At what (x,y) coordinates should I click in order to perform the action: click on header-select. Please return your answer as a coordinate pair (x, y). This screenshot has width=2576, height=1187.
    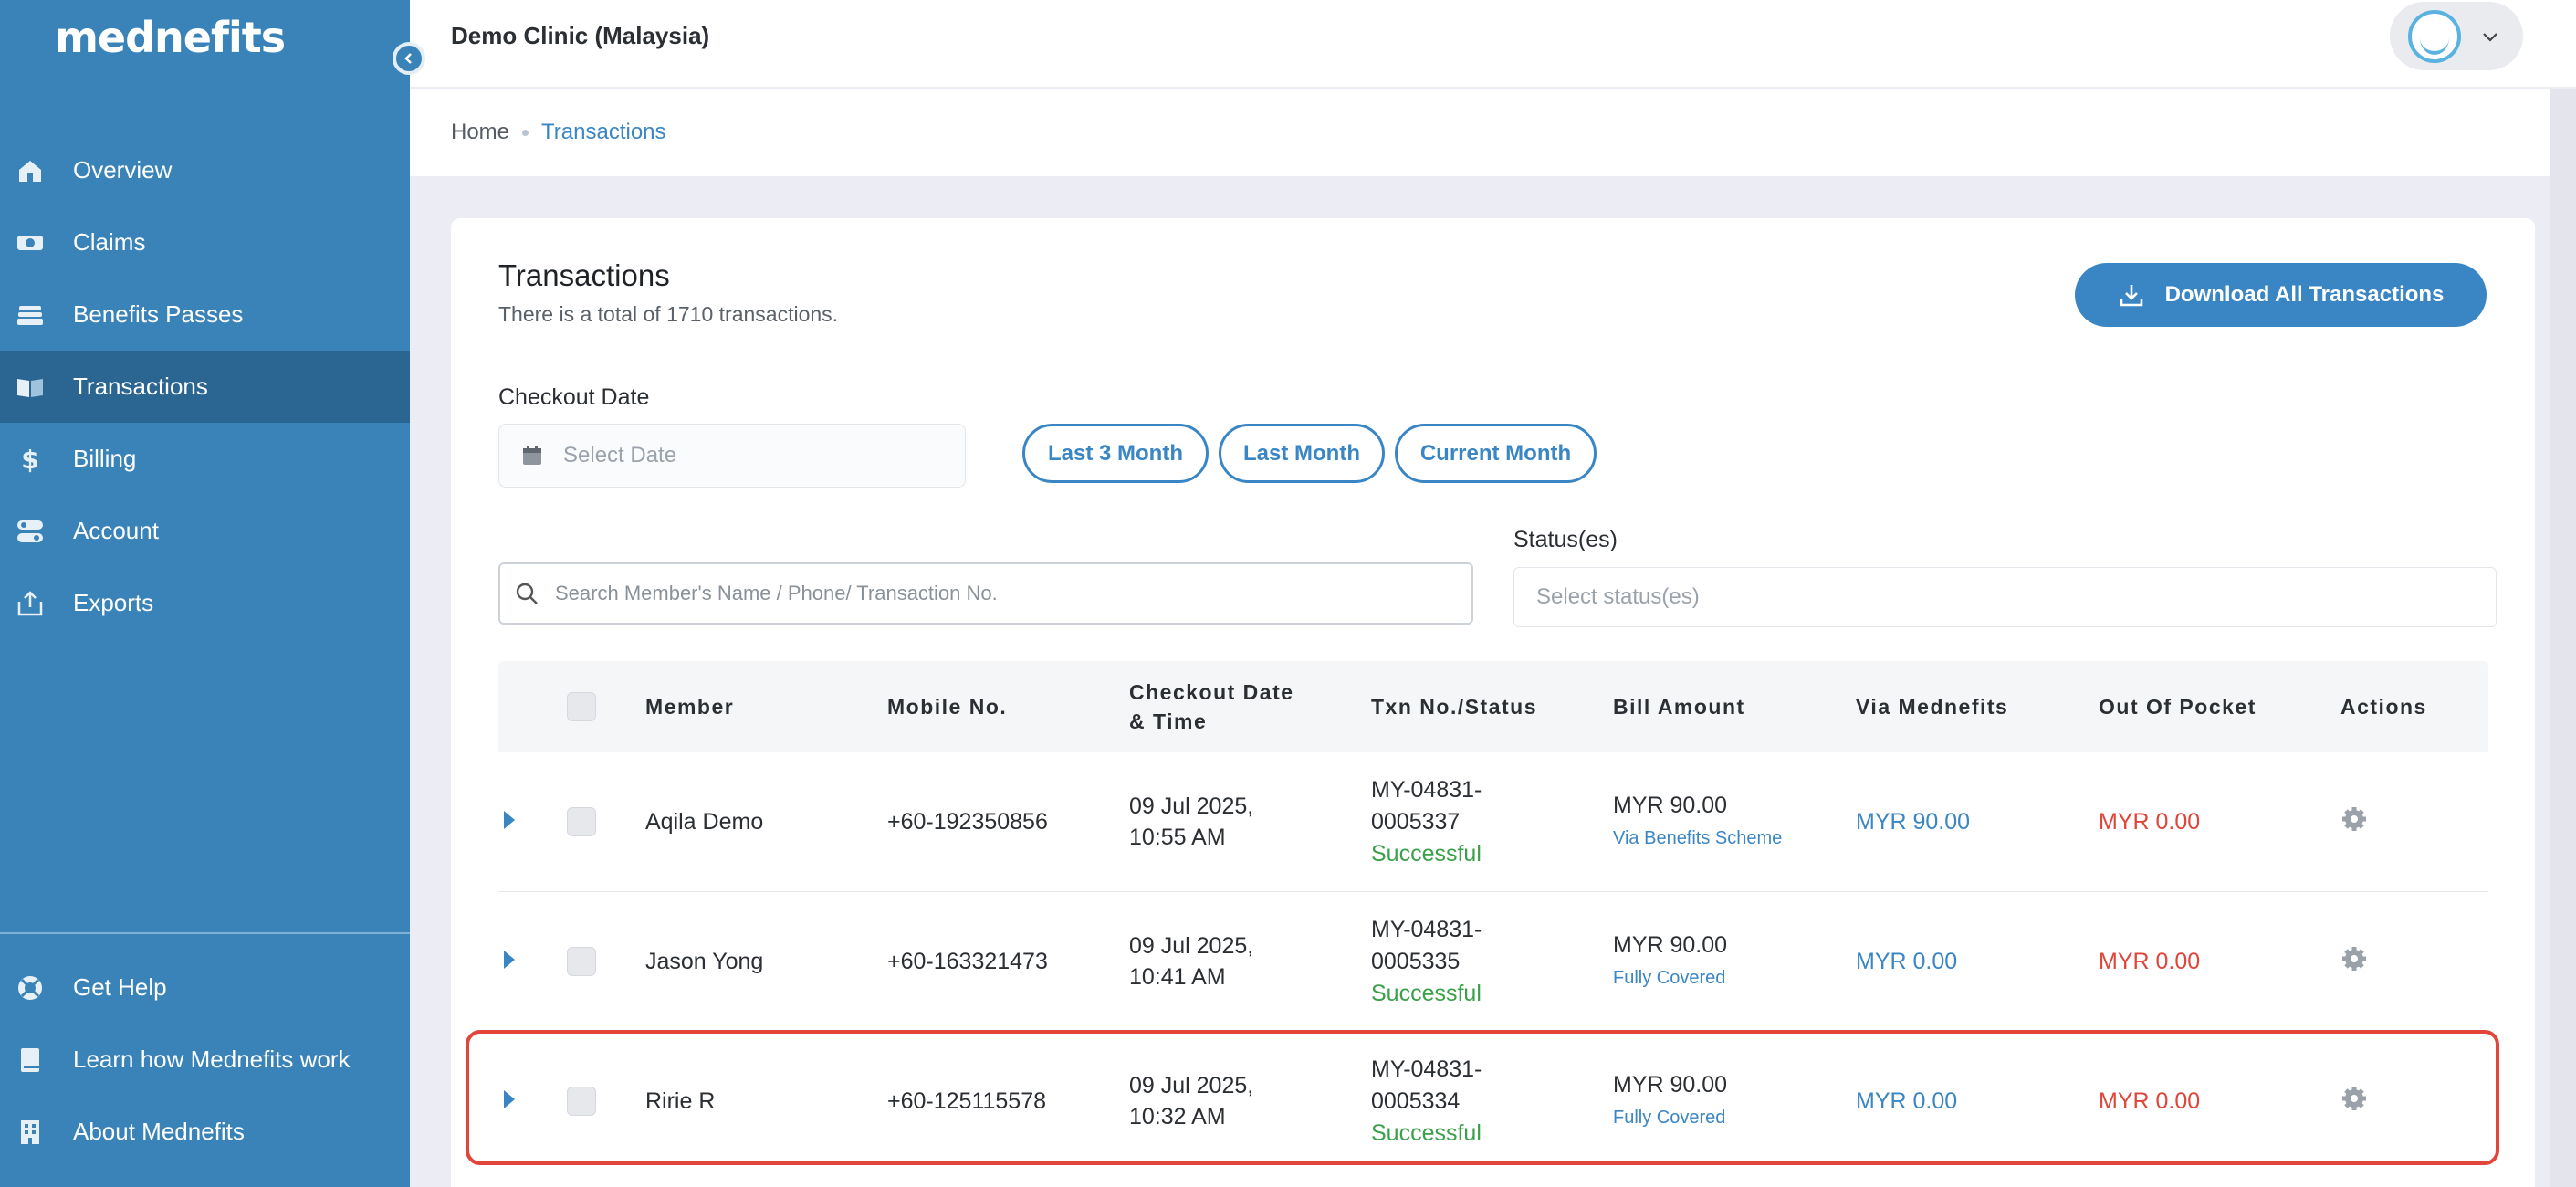
    Looking at the image, I should click on (606, 706).